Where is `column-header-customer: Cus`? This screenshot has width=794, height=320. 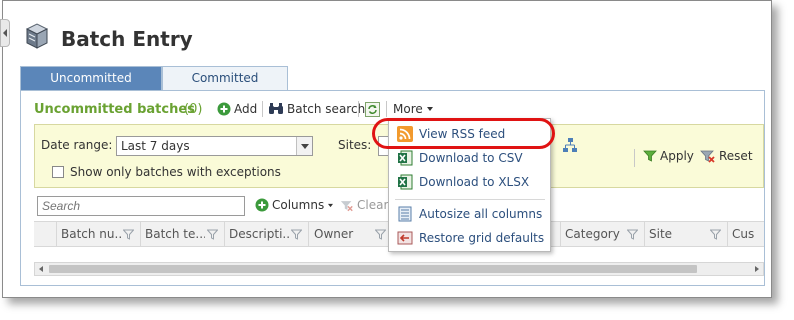 column-header-customer: Cus is located at coordinates (747, 234).